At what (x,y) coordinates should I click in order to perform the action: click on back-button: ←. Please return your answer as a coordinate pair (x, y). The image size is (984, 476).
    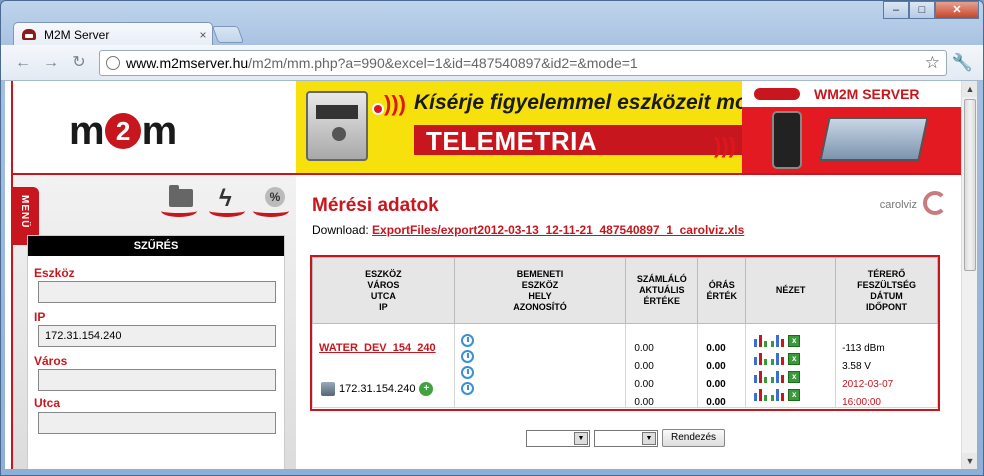
    Looking at the image, I should click on (23, 63).